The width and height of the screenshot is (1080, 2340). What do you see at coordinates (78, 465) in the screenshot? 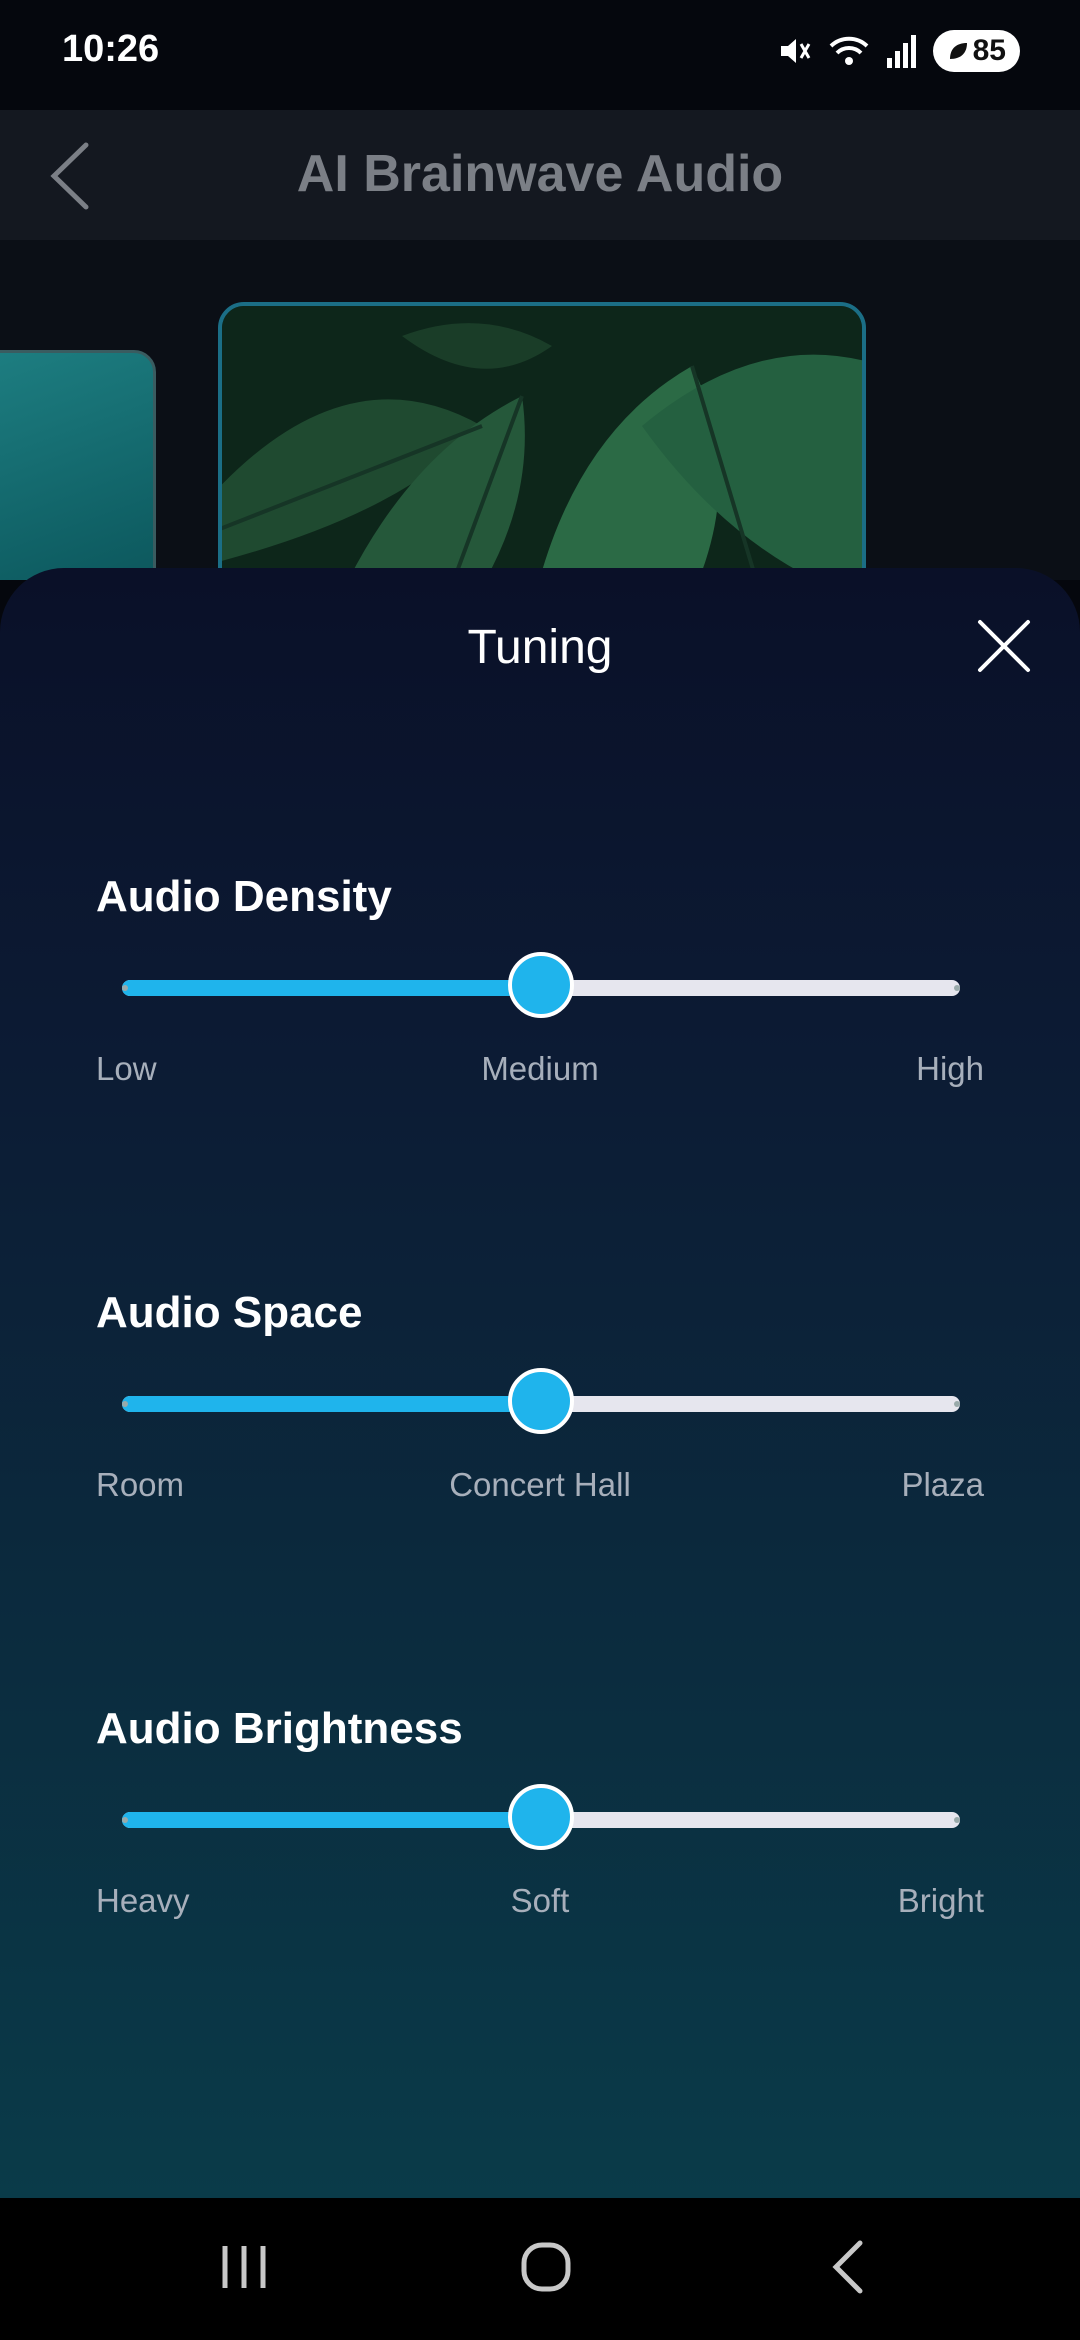
I see `soundscape-card-ocean` at bounding box center [78, 465].